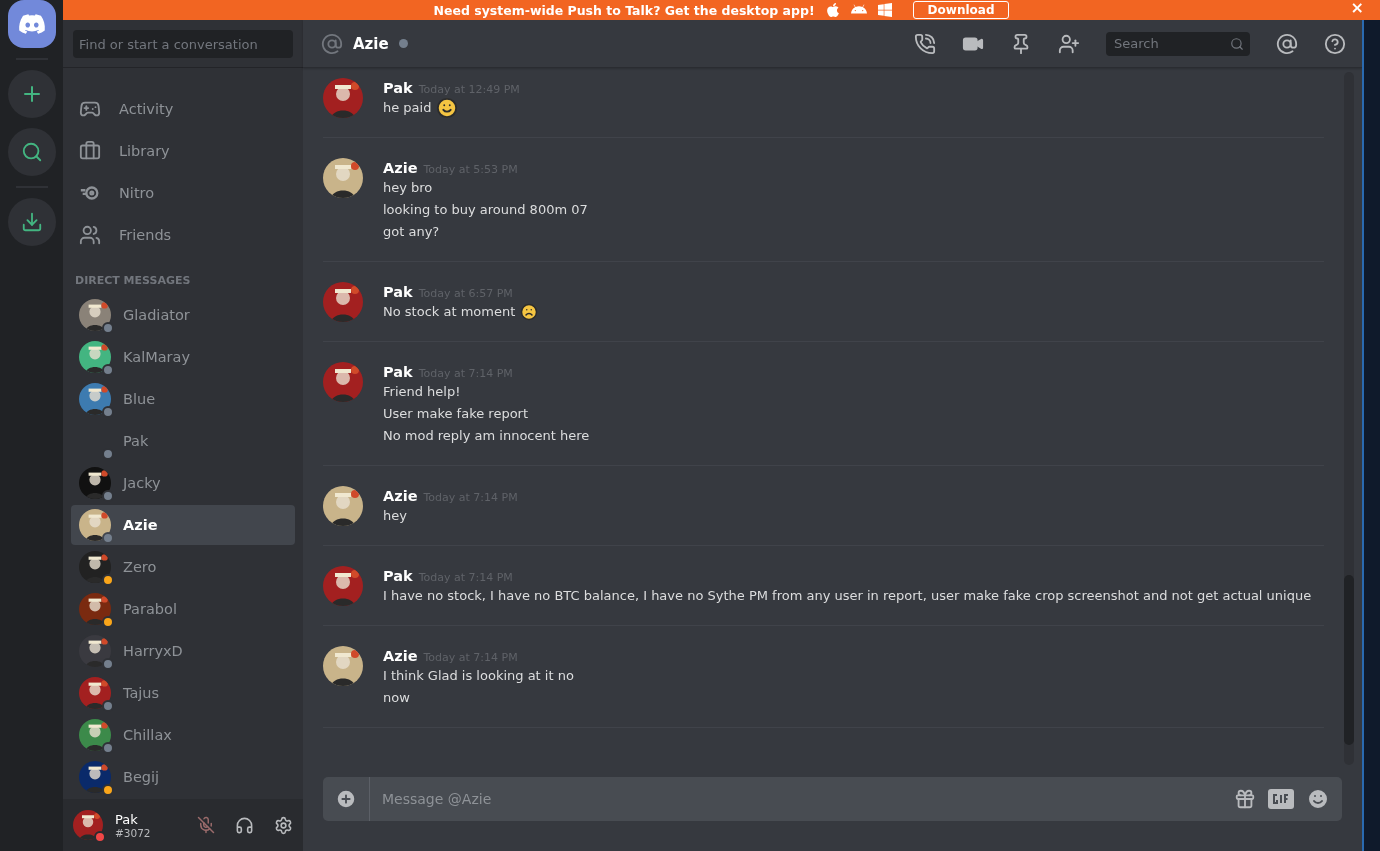 The height and width of the screenshot is (851, 1380). What do you see at coordinates (90, 151) in the screenshot?
I see `briefcase-icon` at bounding box center [90, 151].